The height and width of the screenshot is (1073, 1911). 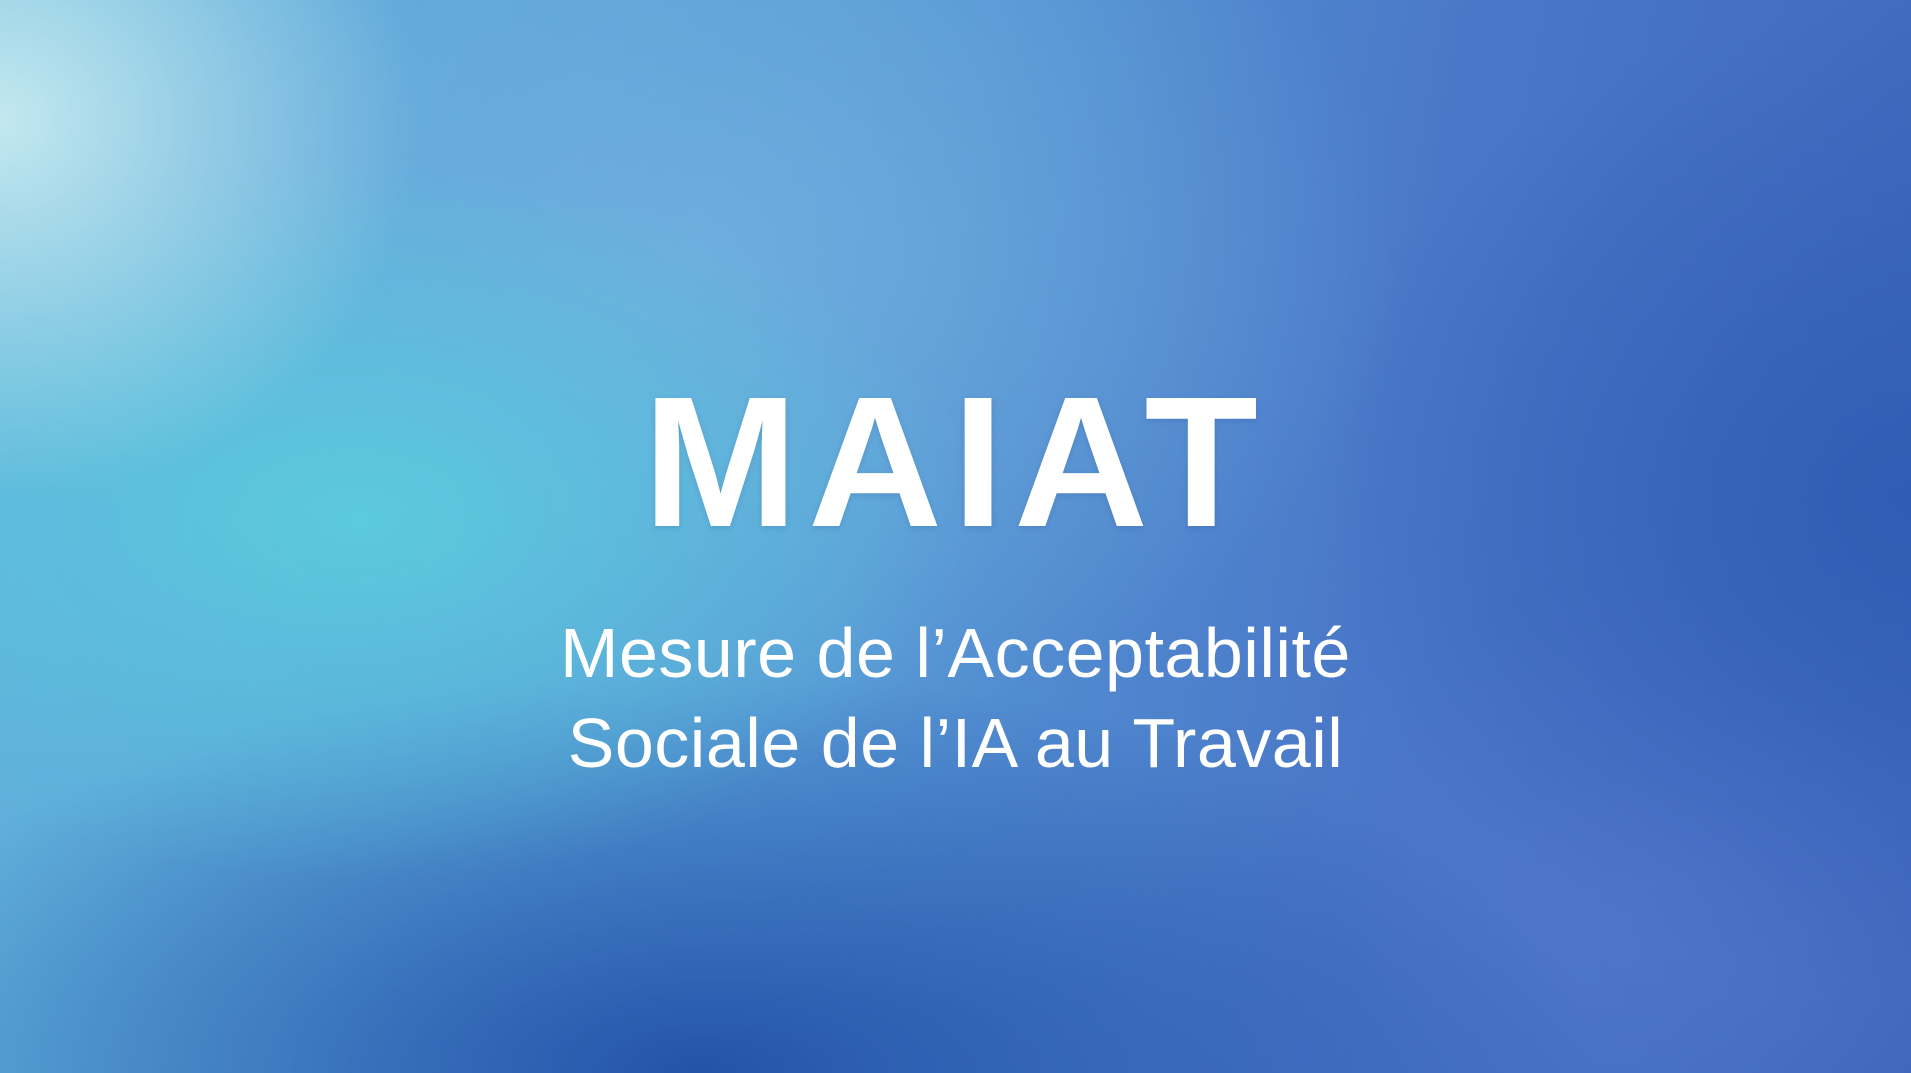 What do you see at coordinates (955, 462) in the screenshot?
I see `title: MAIAT` at bounding box center [955, 462].